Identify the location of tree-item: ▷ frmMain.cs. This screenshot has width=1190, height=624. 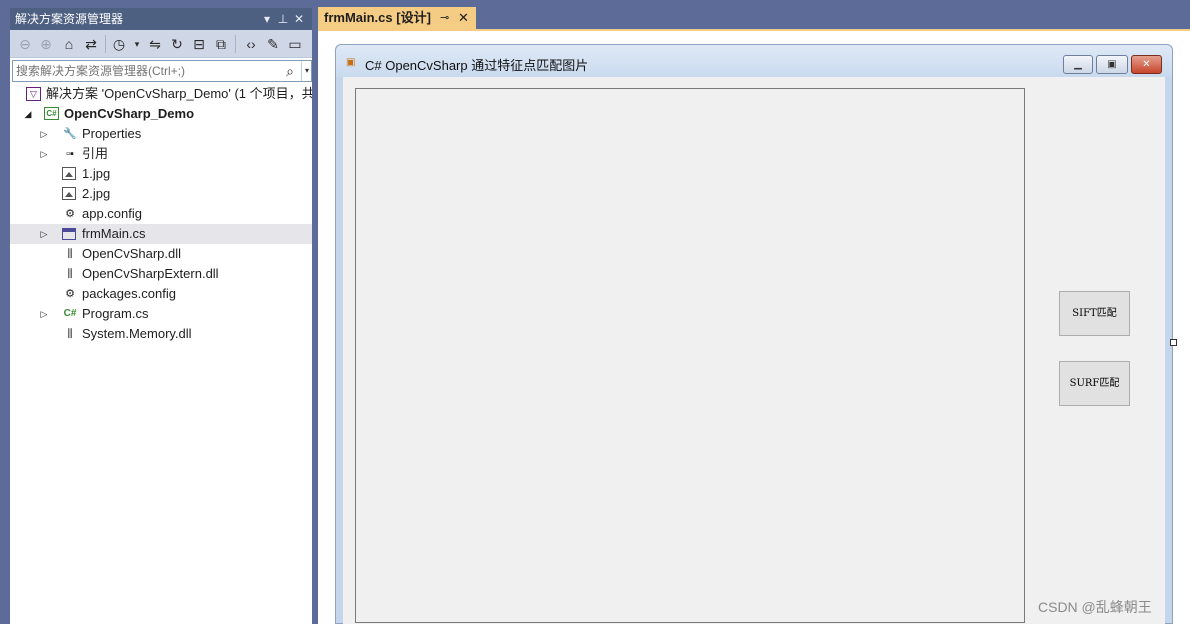
(161, 234).